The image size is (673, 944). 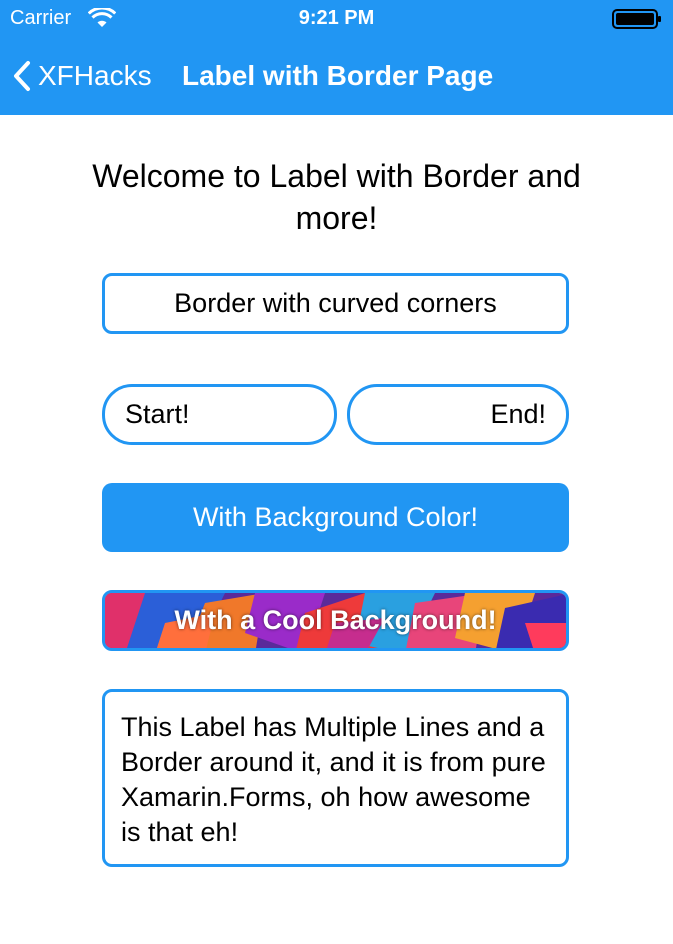 I want to click on navigation-bar: XFHacks Label with Border Page, so click(x=336, y=76).